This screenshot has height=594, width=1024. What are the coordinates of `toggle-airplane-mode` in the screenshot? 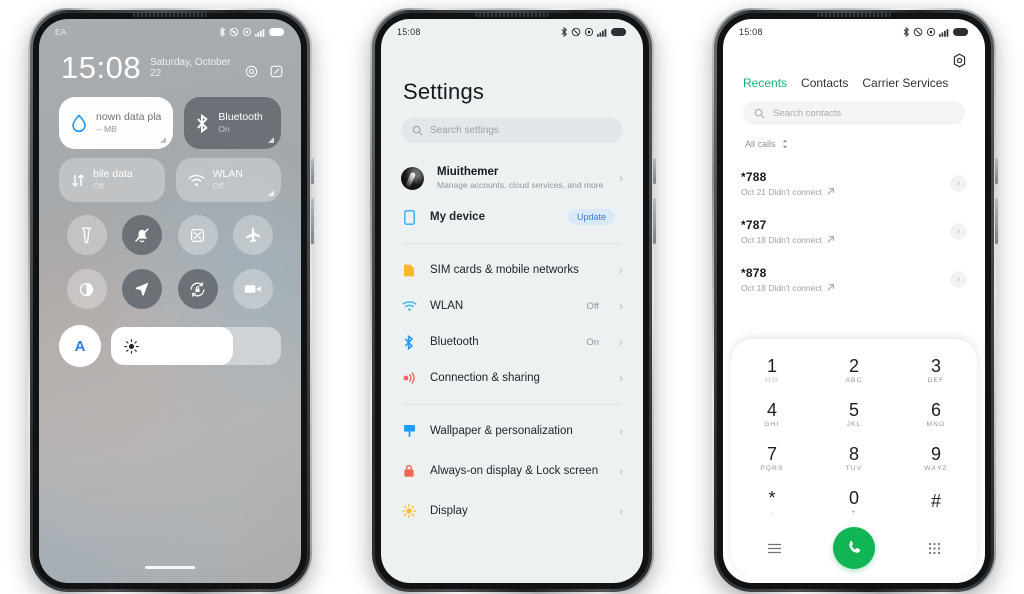 It's located at (253, 235).